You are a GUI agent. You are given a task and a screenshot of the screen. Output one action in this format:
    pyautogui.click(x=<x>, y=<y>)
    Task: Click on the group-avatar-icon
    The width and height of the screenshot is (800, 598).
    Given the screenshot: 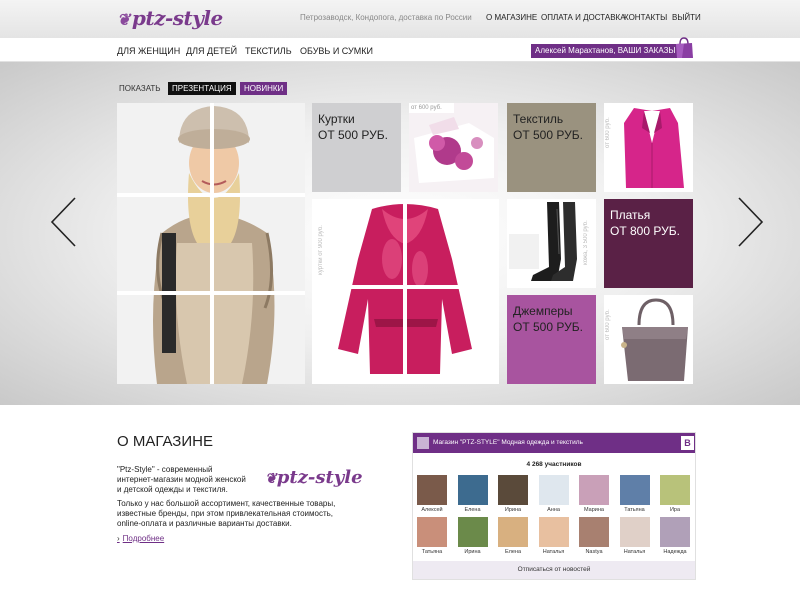 What is the action you would take?
    pyautogui.click(x=423, y=443)
    